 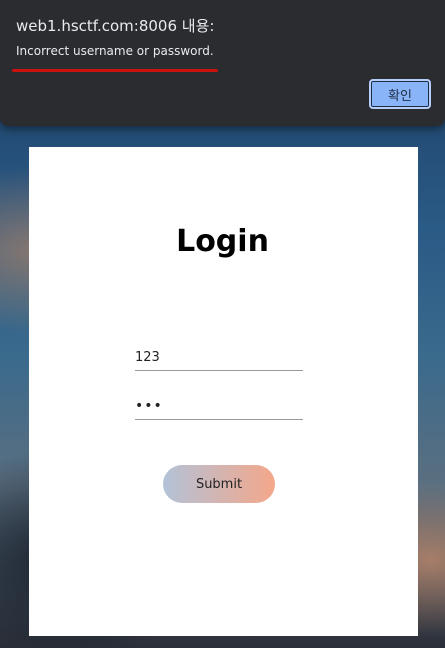 What do you see at coordinates (219, 357) in the screenshot?
I see `username-input` at bounding box center [219, 357].